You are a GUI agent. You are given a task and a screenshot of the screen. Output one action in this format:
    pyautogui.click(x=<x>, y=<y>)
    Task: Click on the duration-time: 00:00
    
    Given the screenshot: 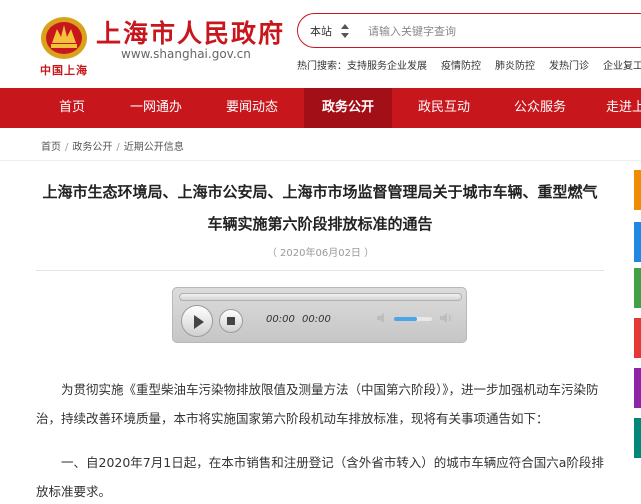 What is the action you would take?
    pyautogui.click(x=316, y=319)
    